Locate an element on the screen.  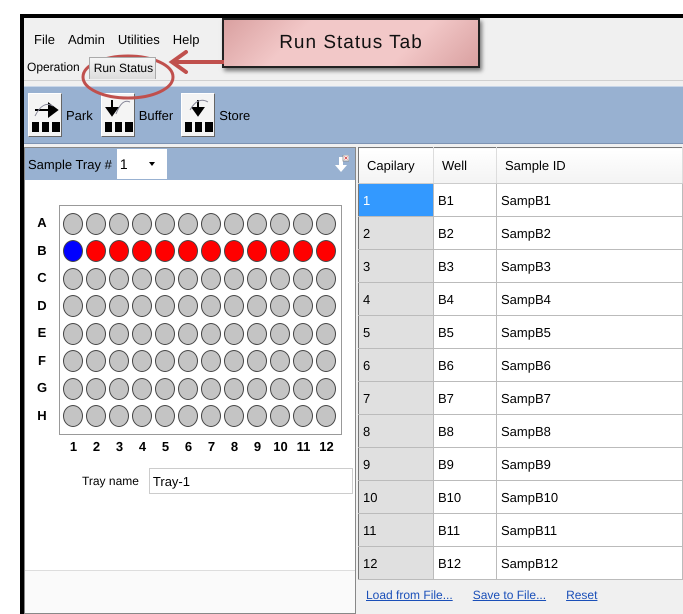
menu-item: Utilities is located at coordinates (143, 41).